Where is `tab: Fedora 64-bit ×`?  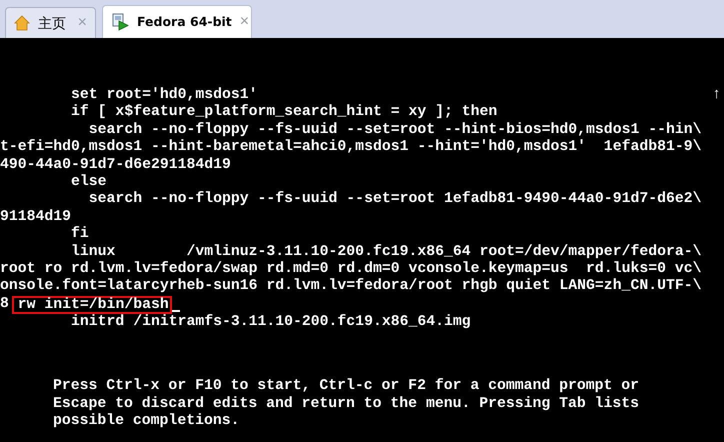 tab: Fedora 64-bit × is located at coordinates (177, 21).